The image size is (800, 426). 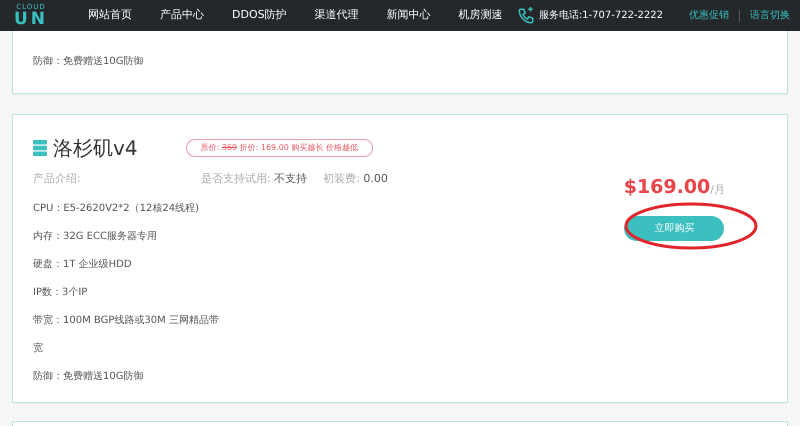 What do you see at coordinates (95, 148) in the screenshot?
I see `product-title: 洛杉矶v4` at bounding box center [95, 148].